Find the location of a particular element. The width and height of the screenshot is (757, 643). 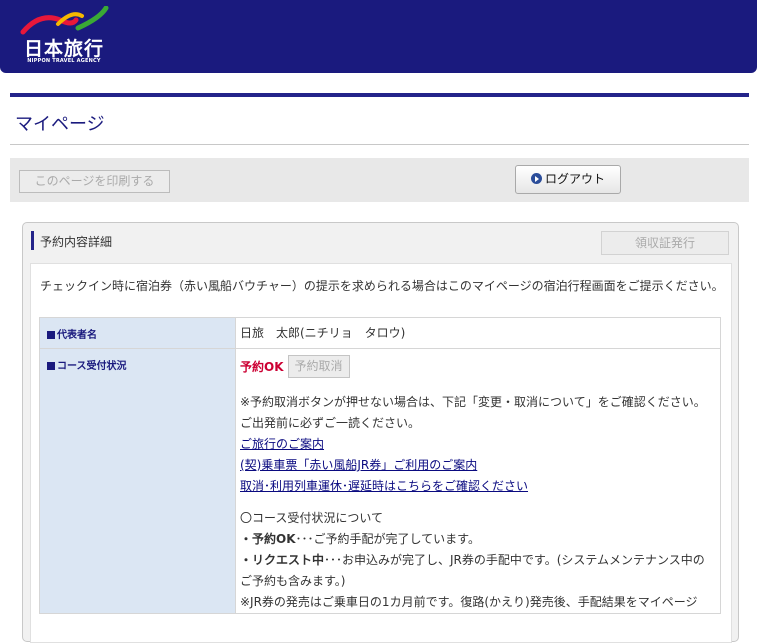

status-line: 予約OK 予約取消 is located at coordinates (477, 368).